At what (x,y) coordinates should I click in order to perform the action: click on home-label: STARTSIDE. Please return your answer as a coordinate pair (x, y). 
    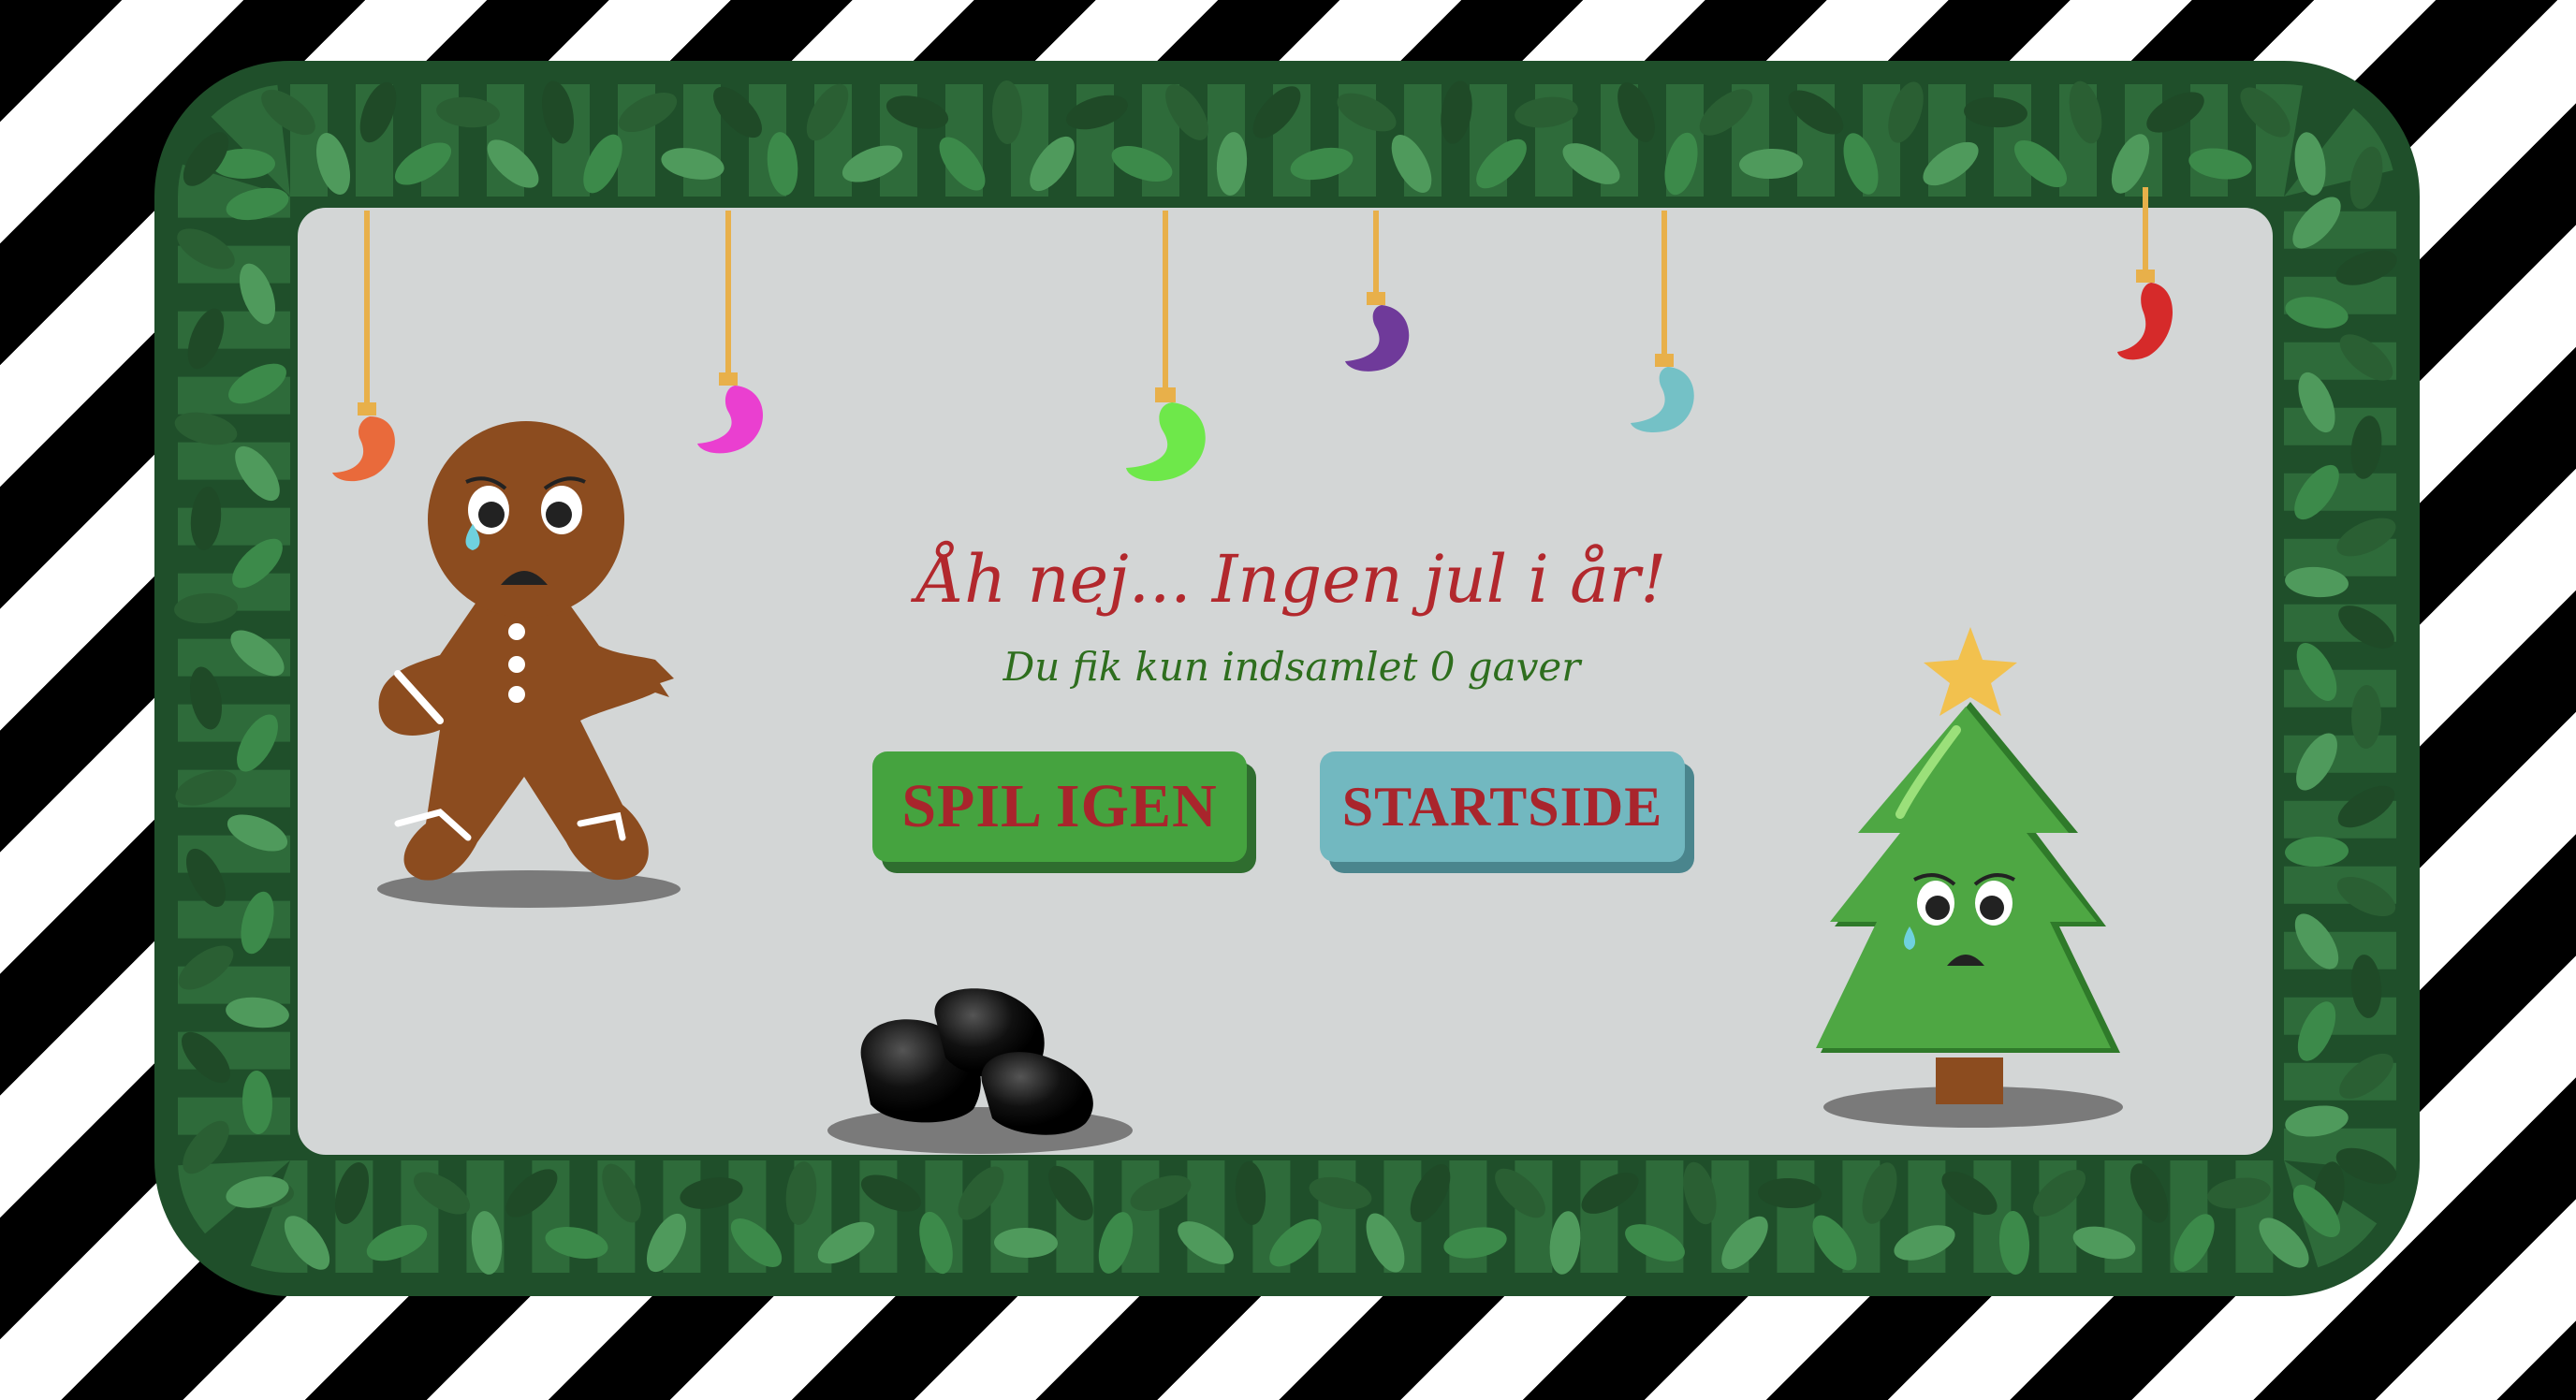
    Looking at the image, I should click on (1502, 806).